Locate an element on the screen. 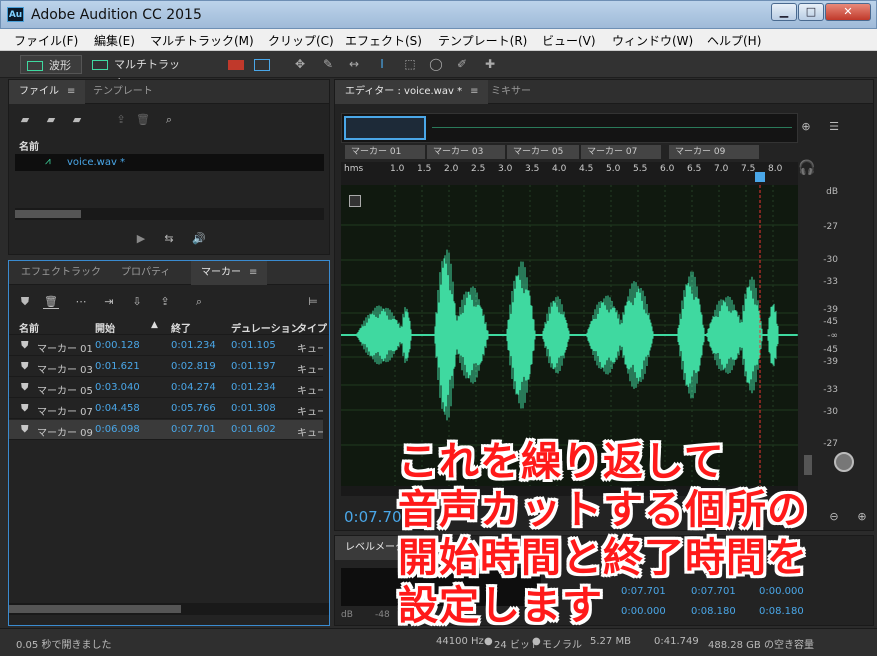 The height and width of the screenshot is (656, 877). slip-tool-icon: ↔ is located at coordinates (354, 64).